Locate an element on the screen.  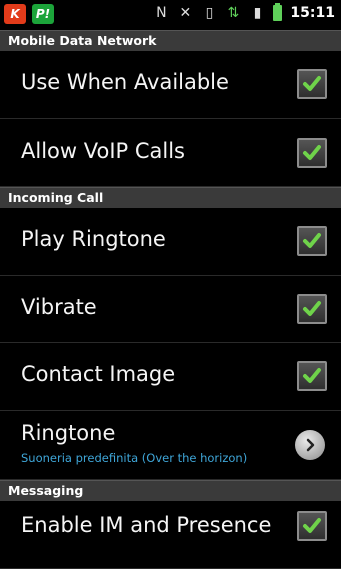
ringtone-value: Suoneria predefinita (Over the horizon) is located at coordinates (134, 458).